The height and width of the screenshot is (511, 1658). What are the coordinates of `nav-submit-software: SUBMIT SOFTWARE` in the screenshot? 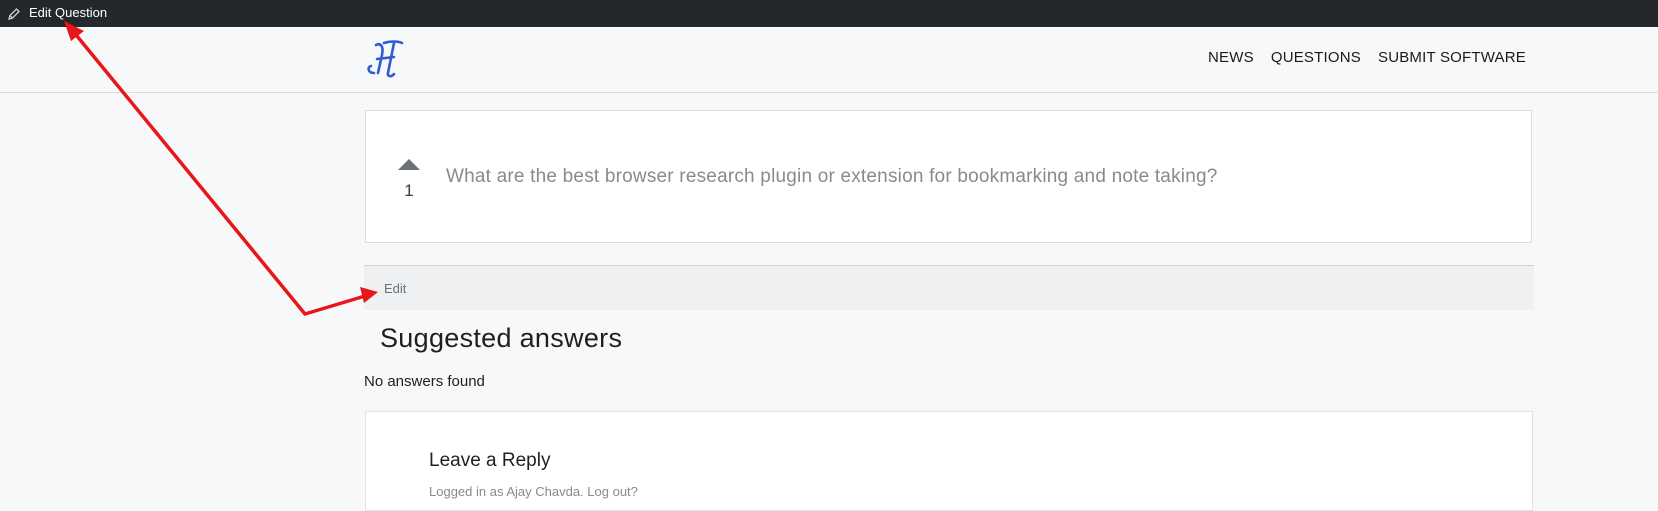 It's located at (1452, 58).